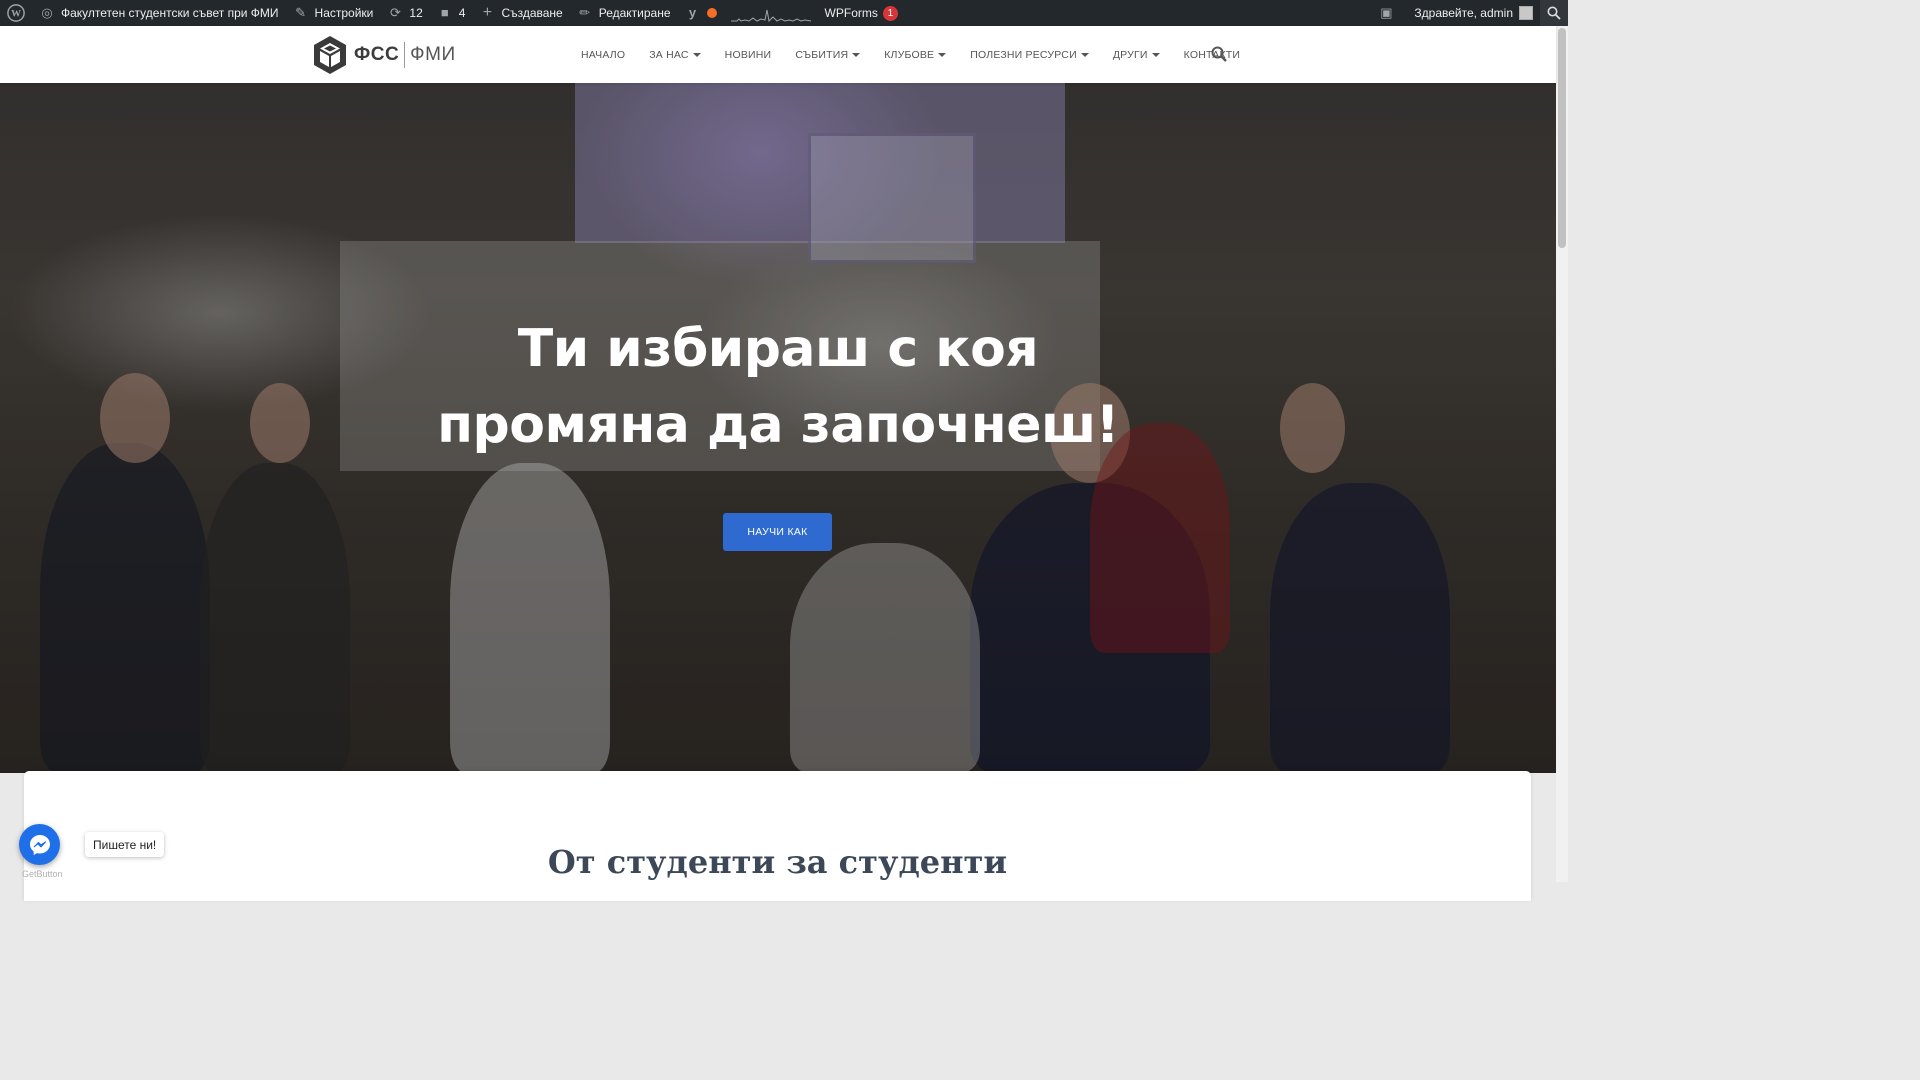 This screenshot has width=1920, height=1080. I want to click on logo-primary-text: ФСС, so click(377, 54).